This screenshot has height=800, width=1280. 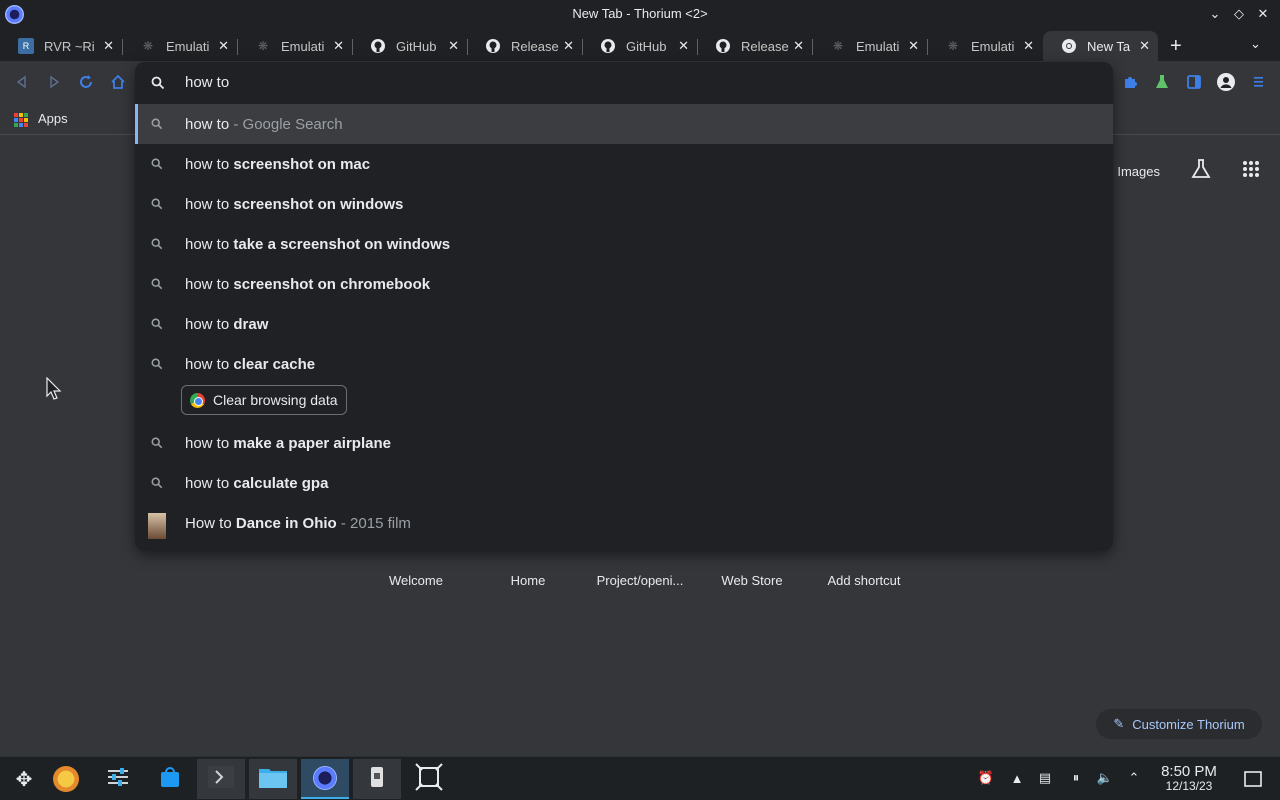 I want to click on tab-search-chevron-icon: ⌄, so click(x=1255, y=44).